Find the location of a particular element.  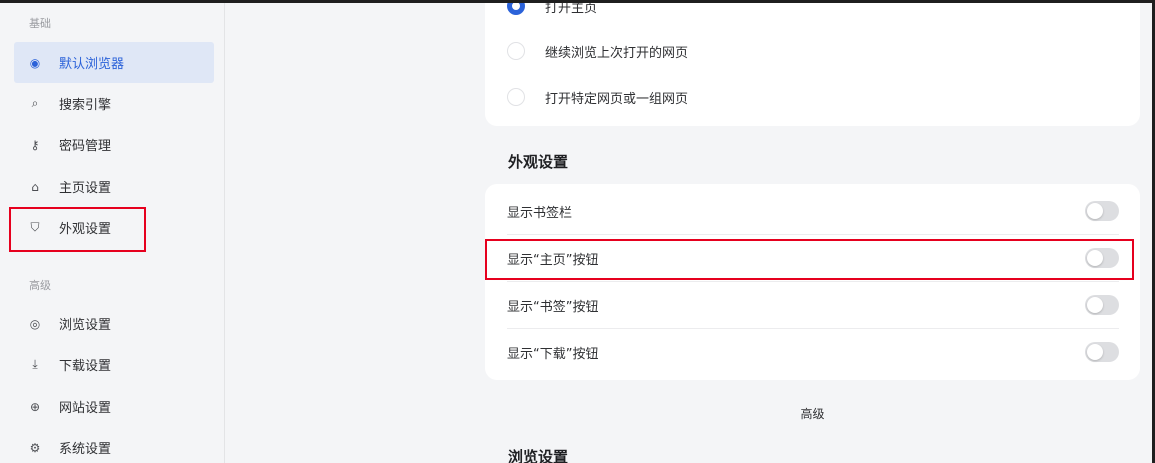

radio-option-open-homepage: 打开主页 is located at coordinates (552, 10).